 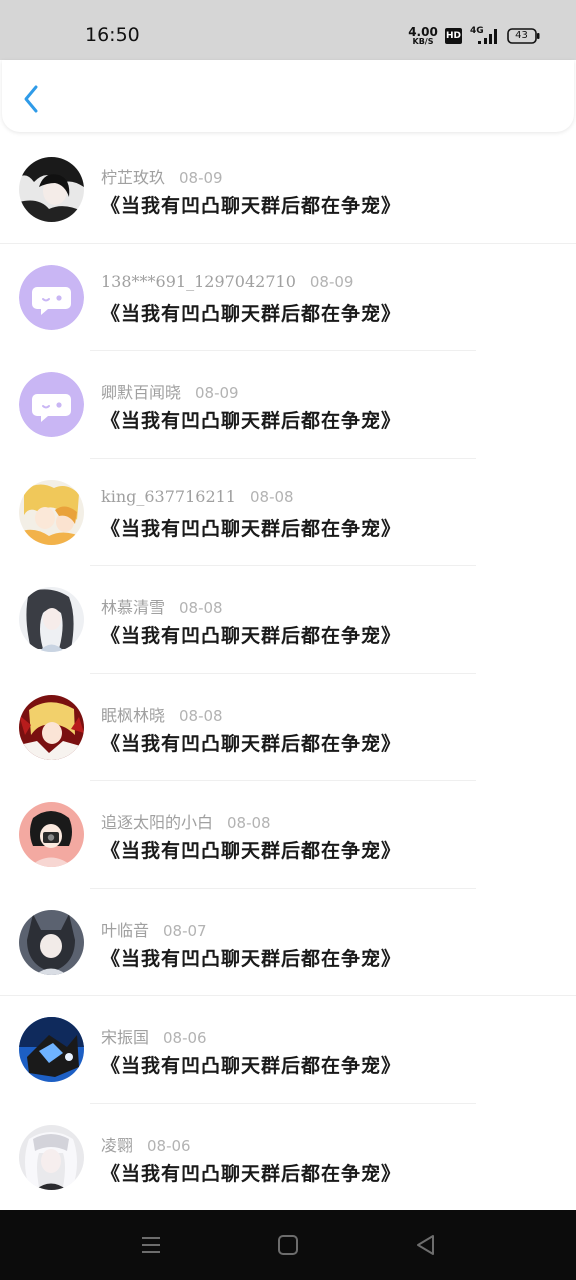 I want to click on top-header, so click(x=288, y=96).